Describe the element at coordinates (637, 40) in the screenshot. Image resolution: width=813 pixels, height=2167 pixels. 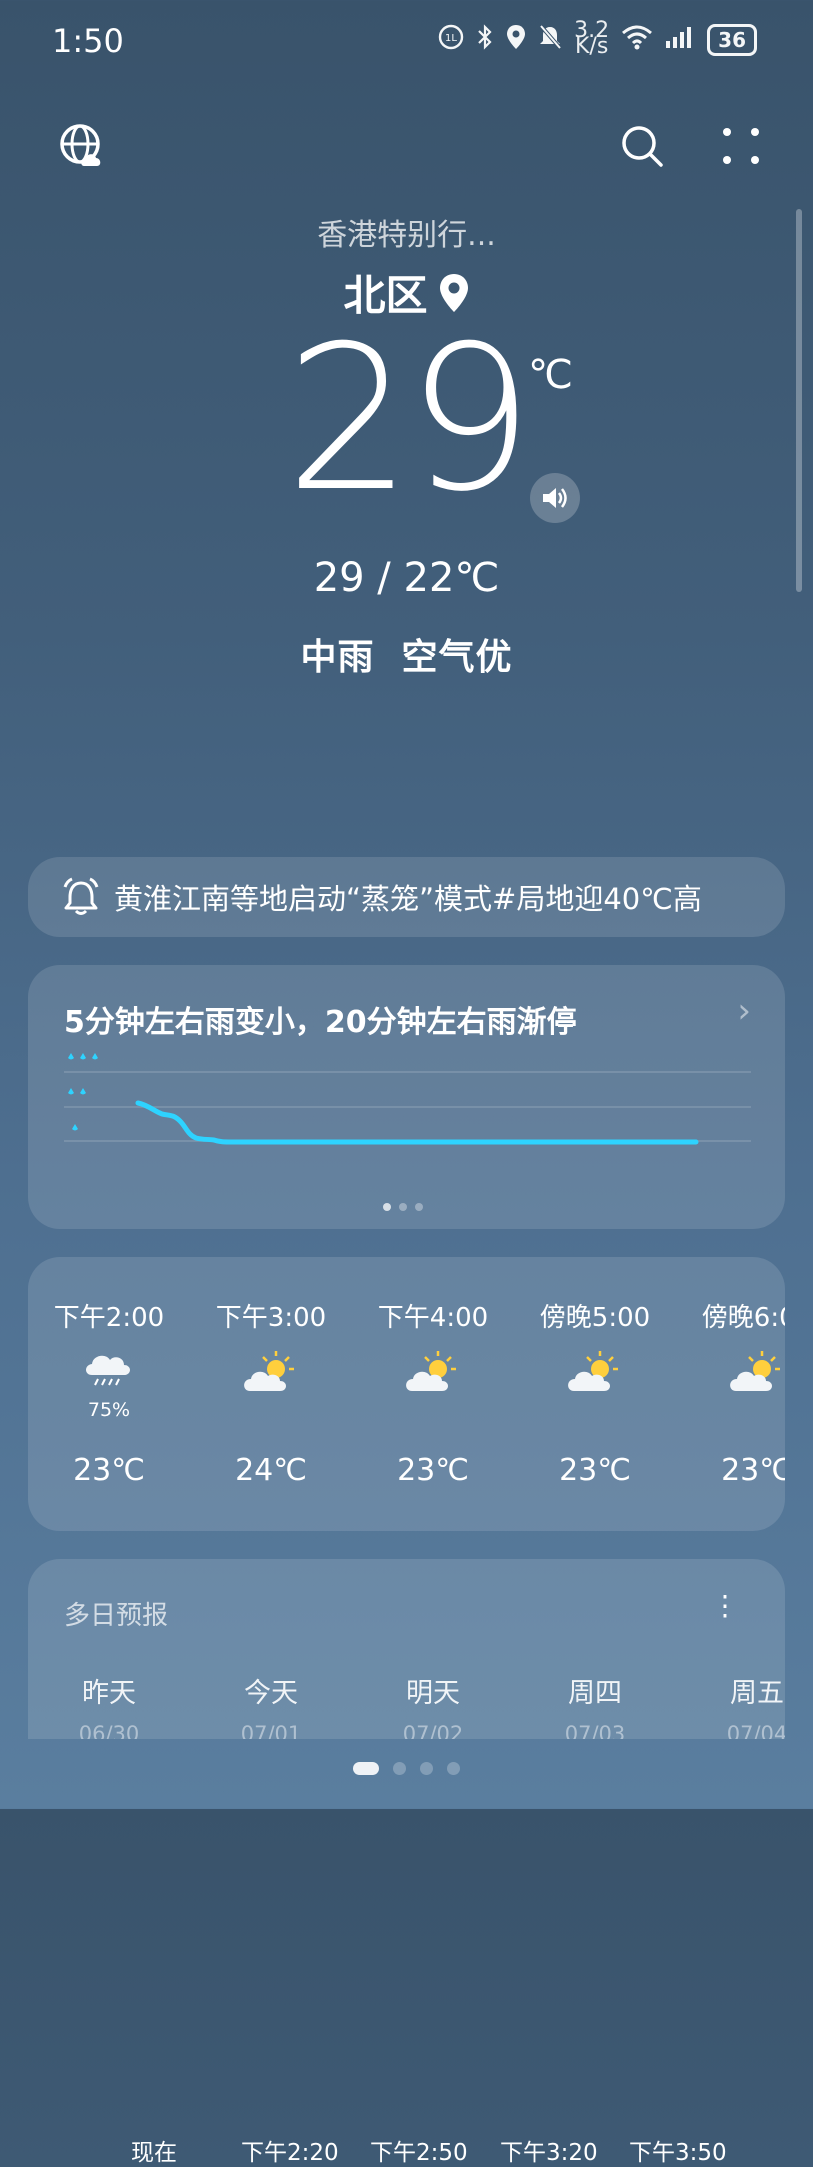
I see `wifi-icon` at that location.